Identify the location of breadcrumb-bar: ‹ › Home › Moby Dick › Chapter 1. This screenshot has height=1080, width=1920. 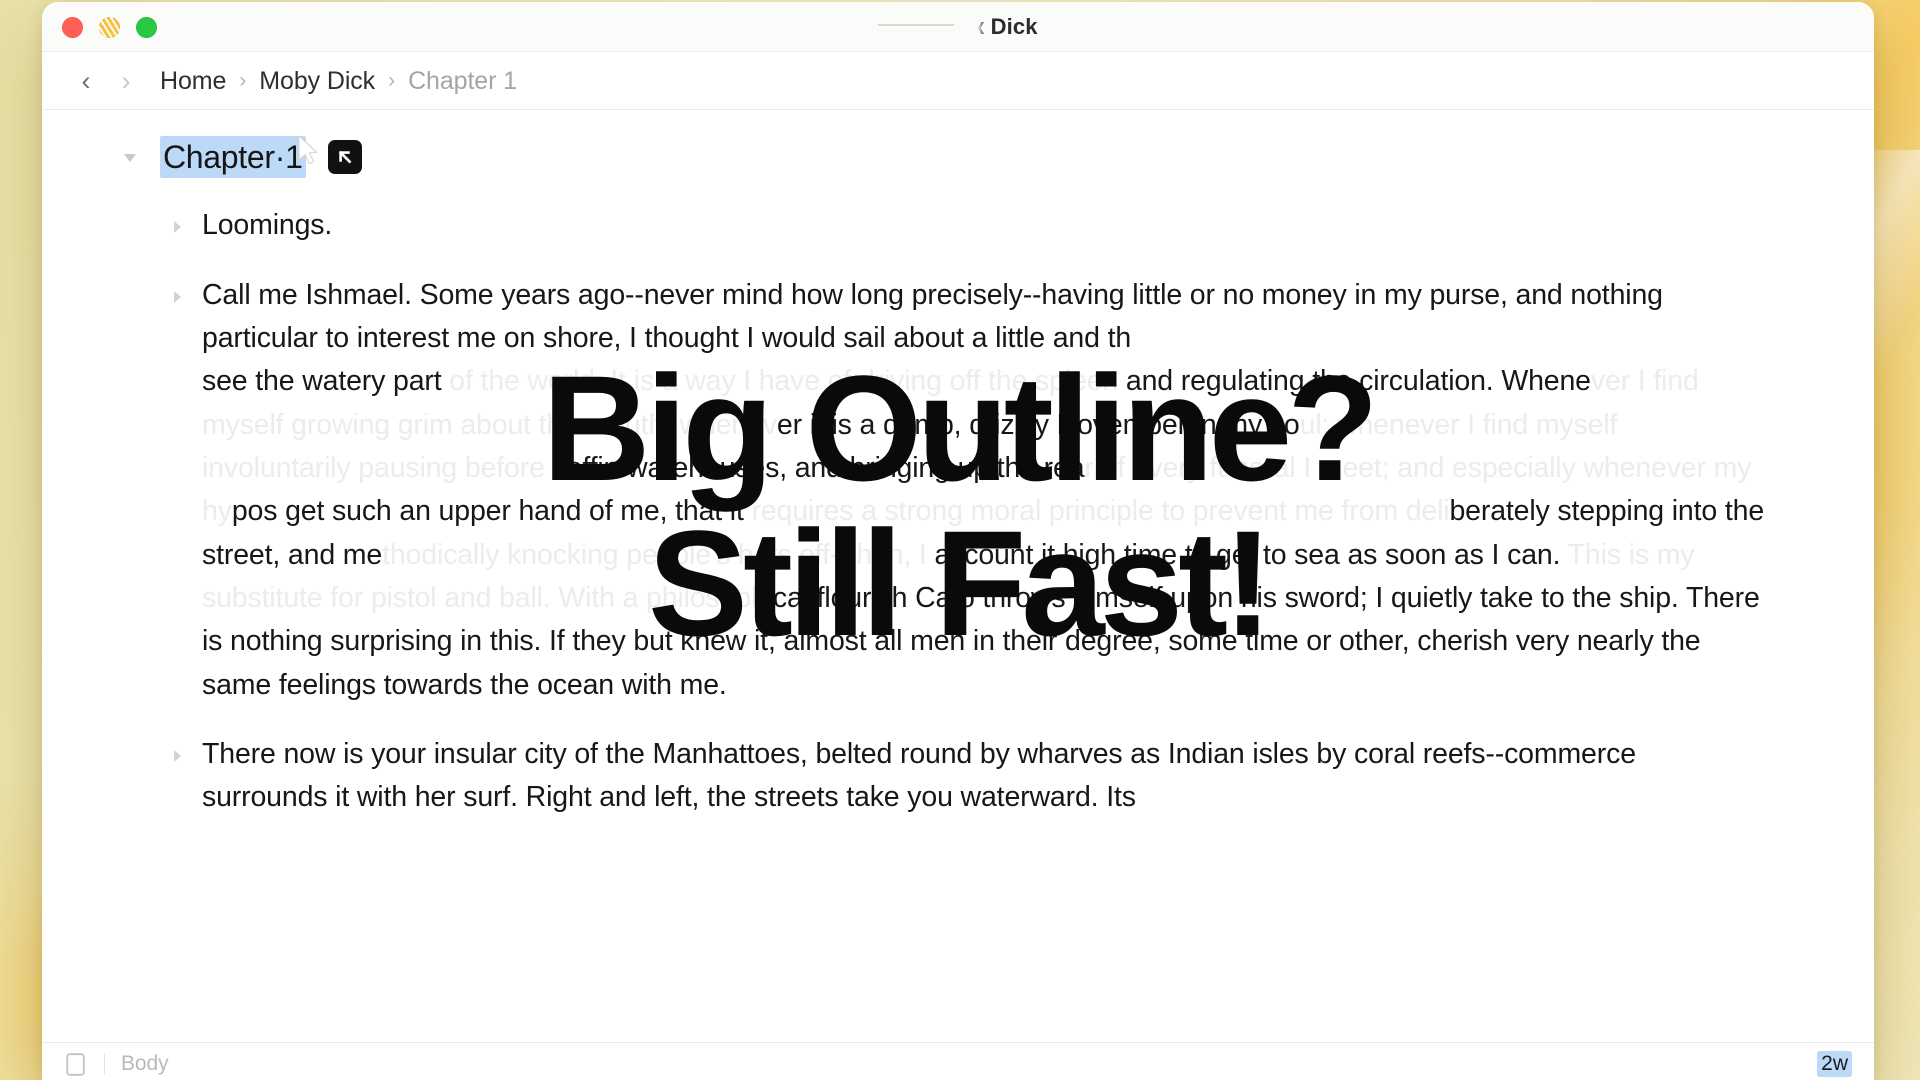
(958, 81).